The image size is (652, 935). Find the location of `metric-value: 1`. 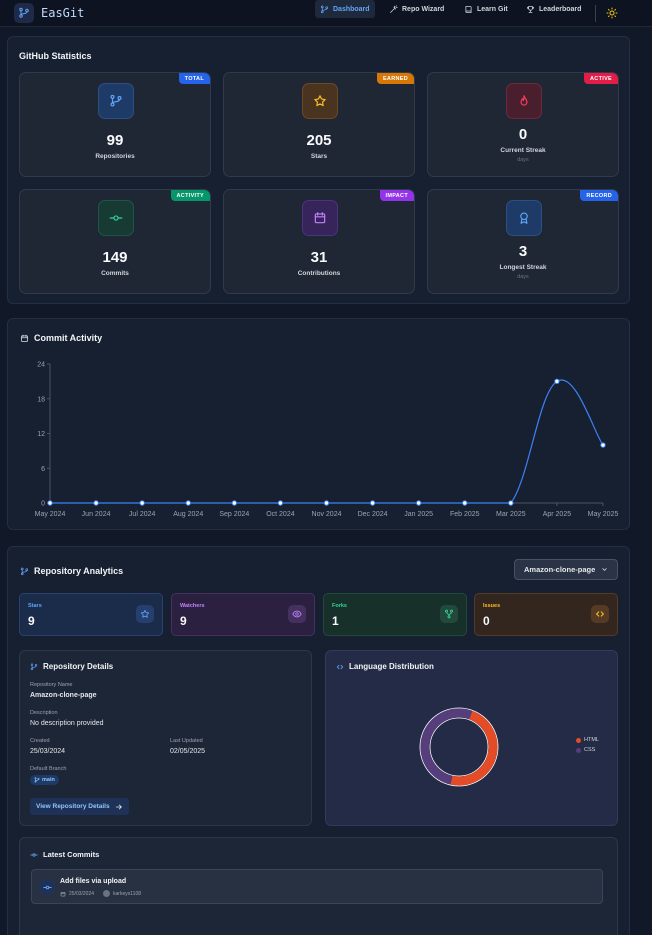

metric-value: 1 is located at coordinates (335, 621).